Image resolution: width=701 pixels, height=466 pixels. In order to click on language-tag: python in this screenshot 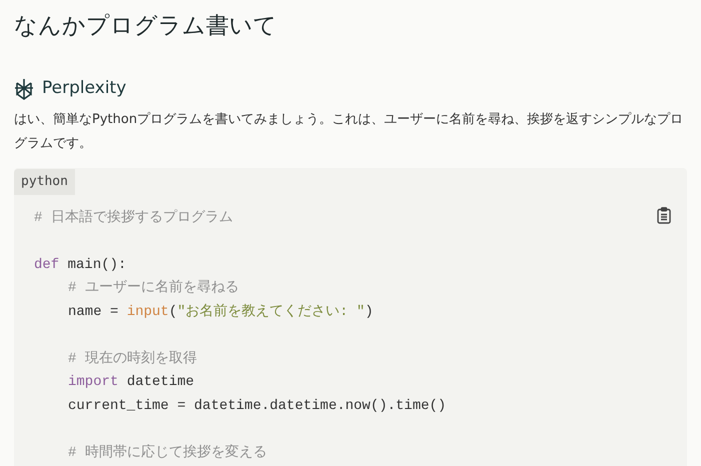, I will do `click(44, 181)`.